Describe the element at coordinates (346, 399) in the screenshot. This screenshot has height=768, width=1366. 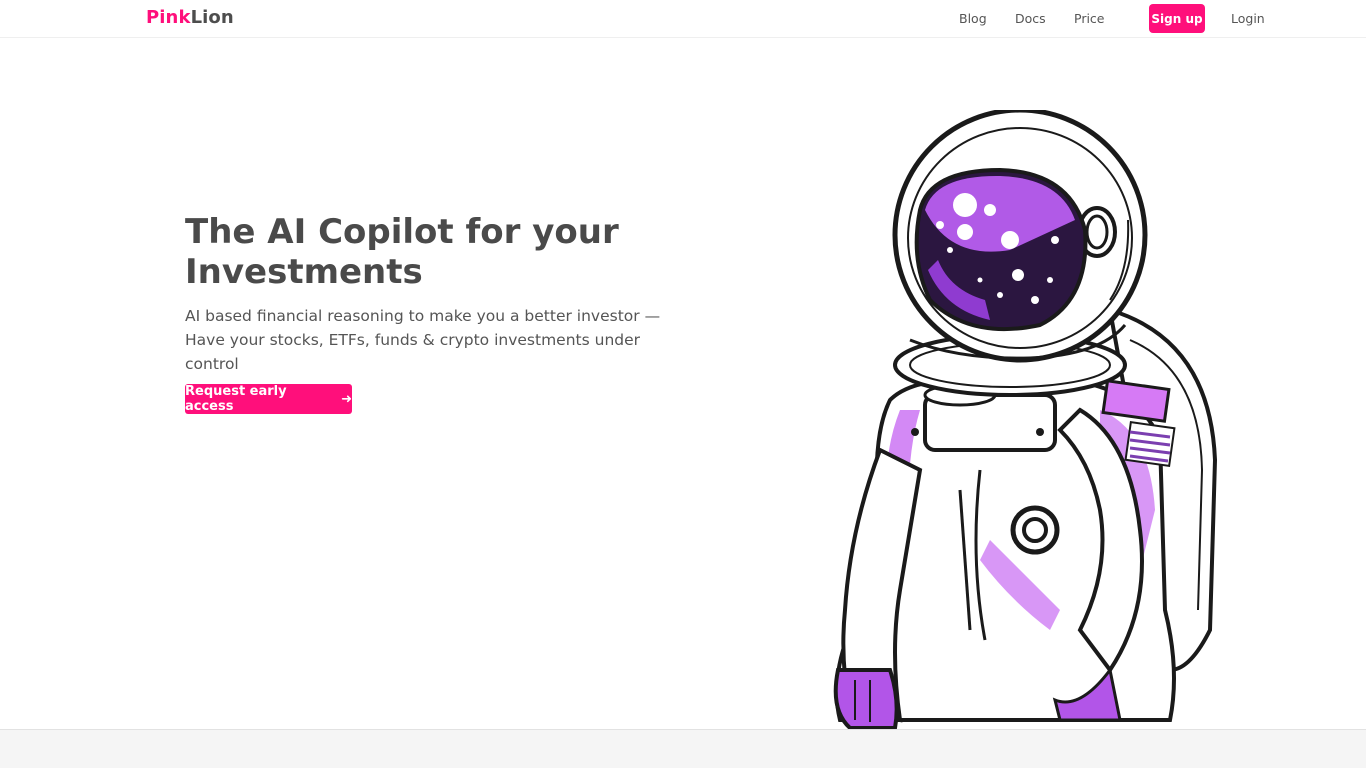
I see `arrow-right-icon: ➜` at that location.